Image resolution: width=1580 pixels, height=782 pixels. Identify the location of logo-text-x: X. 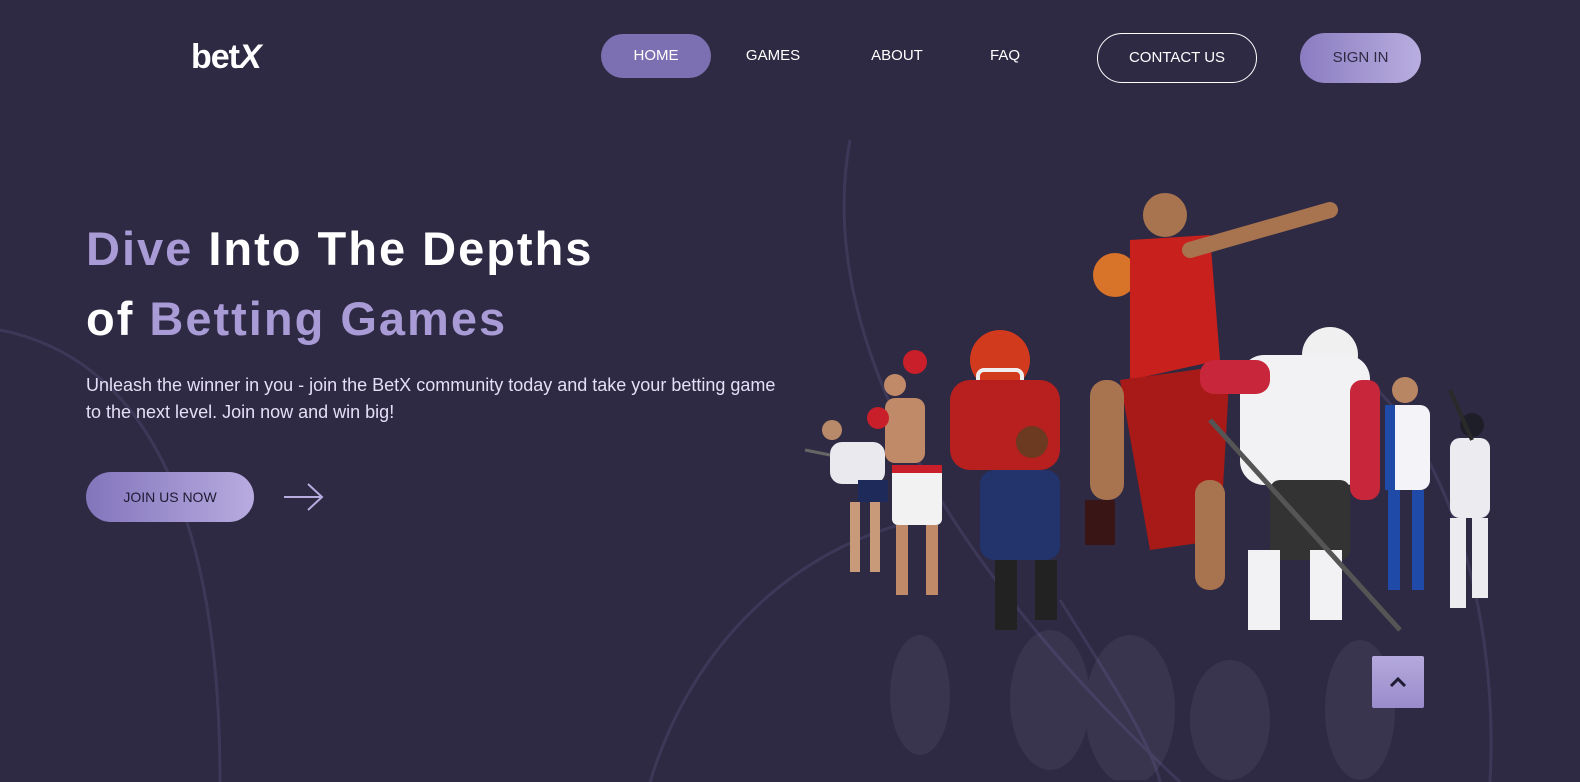
(250, 57).